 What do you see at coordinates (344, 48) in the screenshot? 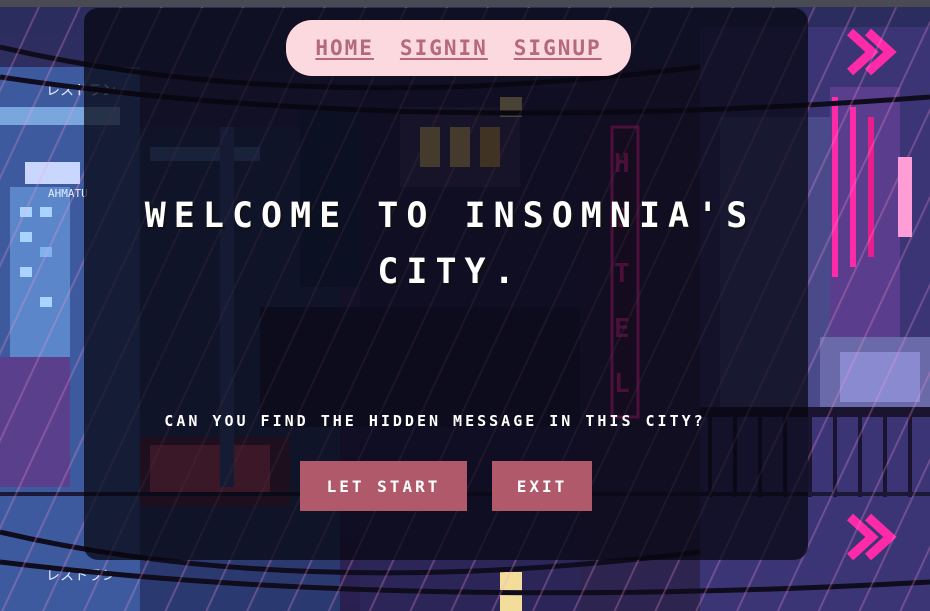
I see `nav-link-home: HOME` at bounding box center [344, 48].